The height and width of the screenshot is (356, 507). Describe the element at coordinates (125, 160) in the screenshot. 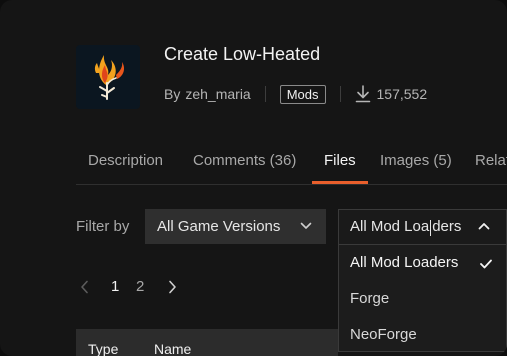

I see `tab-description: Description` at that location.